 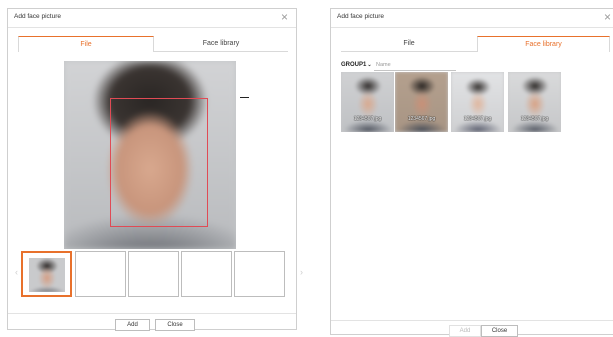 I want to click on prev-arrow-icon: ‹, so click(x=16, y=272).